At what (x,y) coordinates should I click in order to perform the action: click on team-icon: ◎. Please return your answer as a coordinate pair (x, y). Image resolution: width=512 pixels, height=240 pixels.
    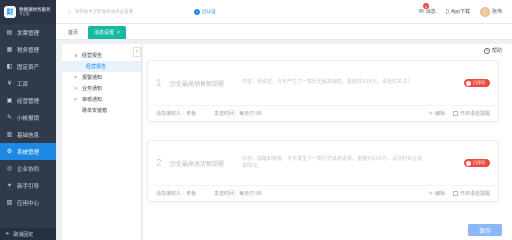
    Looking at the image, I should click on (9, 169).